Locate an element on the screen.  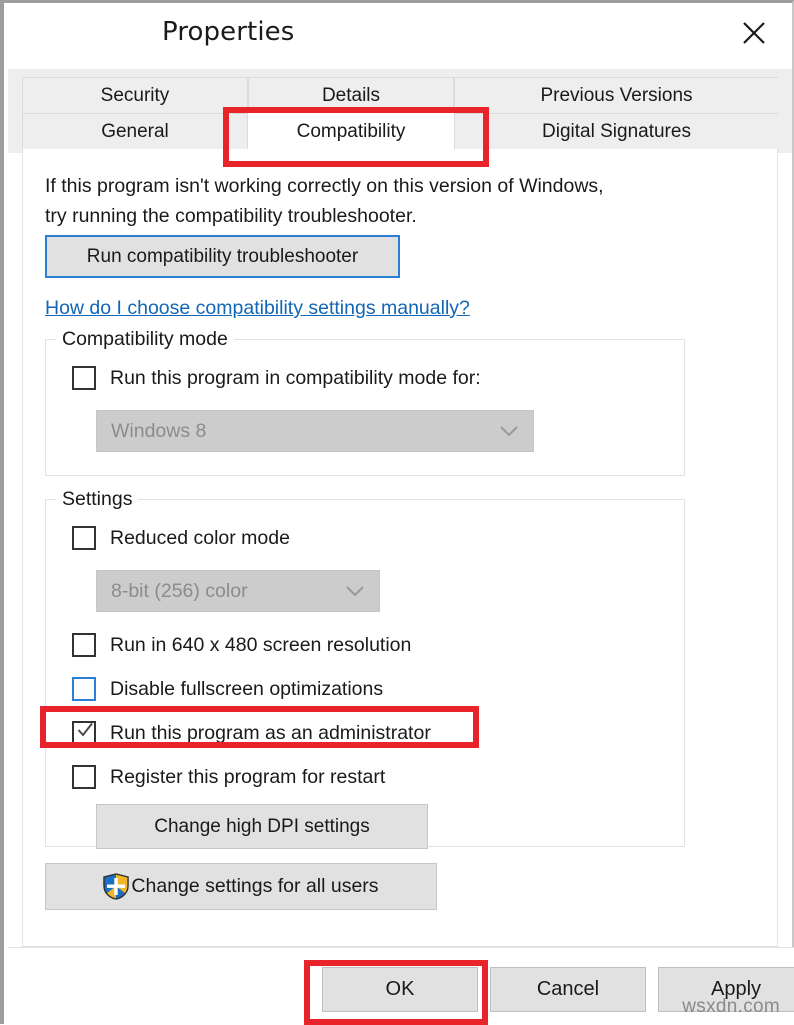
checkbox-label-disable-fullscreen-optimizations: Disable fullscreen optimizations is located at coordinates (247, 688).